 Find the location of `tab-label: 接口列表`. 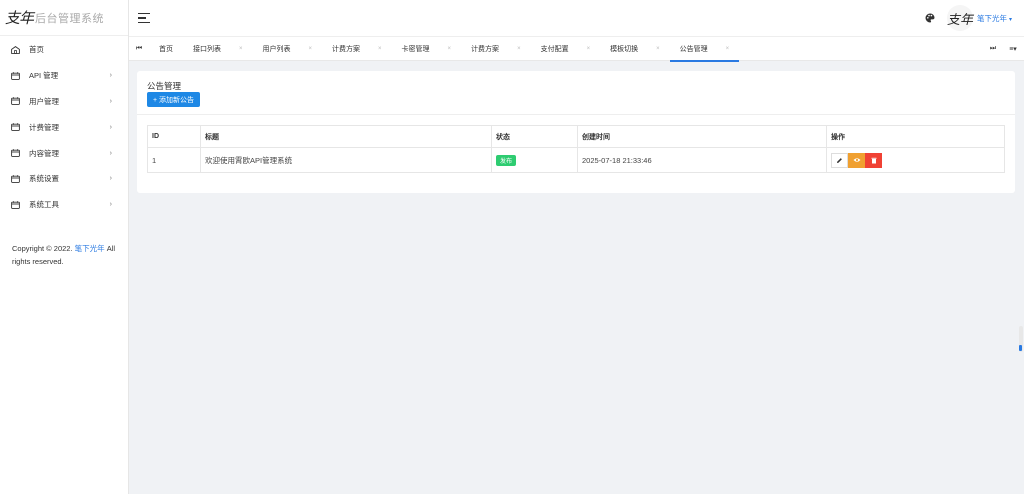

tab-label: 接口列表 is located at coordinates (207, 49).